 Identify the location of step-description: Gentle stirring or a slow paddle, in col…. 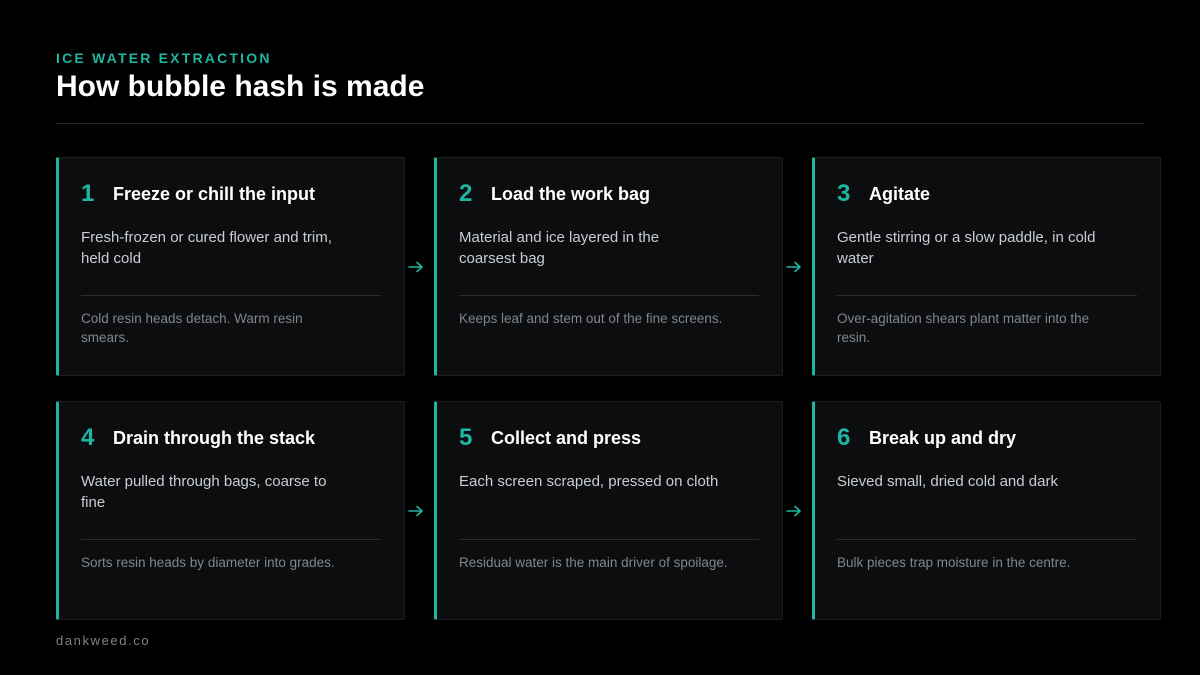
(966, 248).